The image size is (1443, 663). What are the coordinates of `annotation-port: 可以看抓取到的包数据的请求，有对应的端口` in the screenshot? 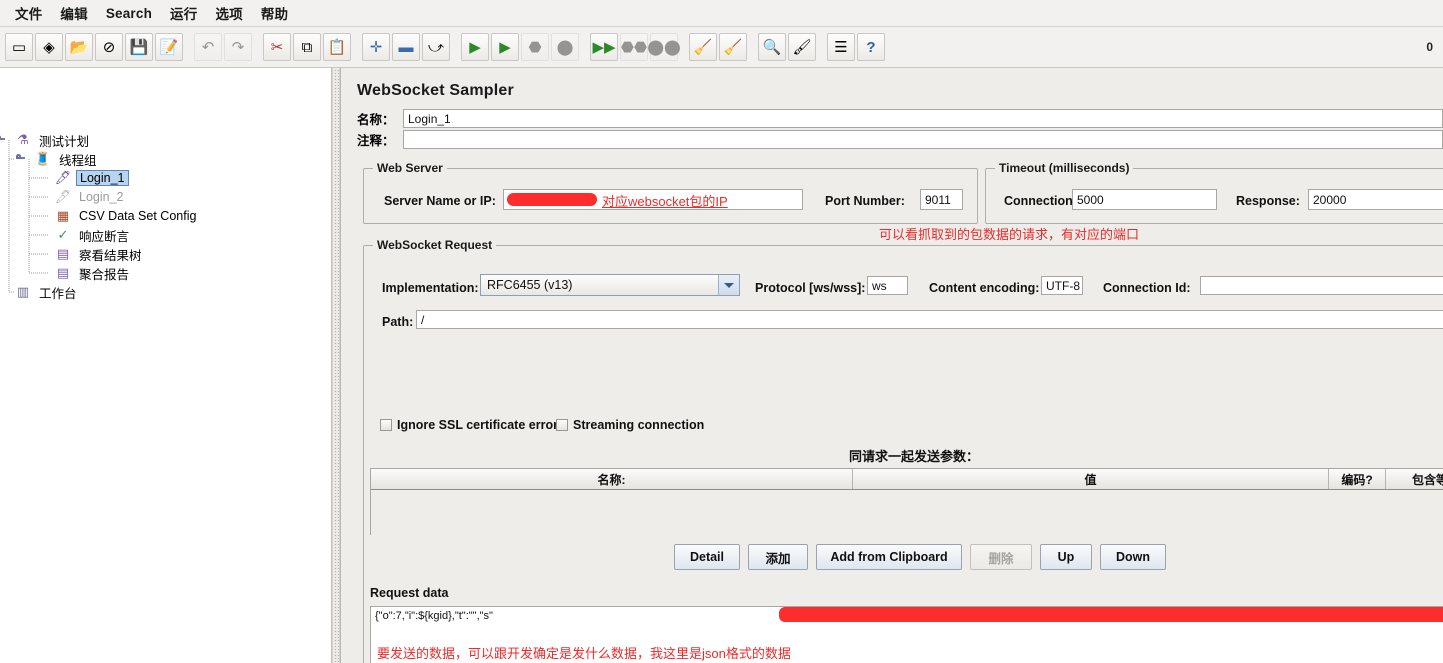 It's located at (1009, 234).